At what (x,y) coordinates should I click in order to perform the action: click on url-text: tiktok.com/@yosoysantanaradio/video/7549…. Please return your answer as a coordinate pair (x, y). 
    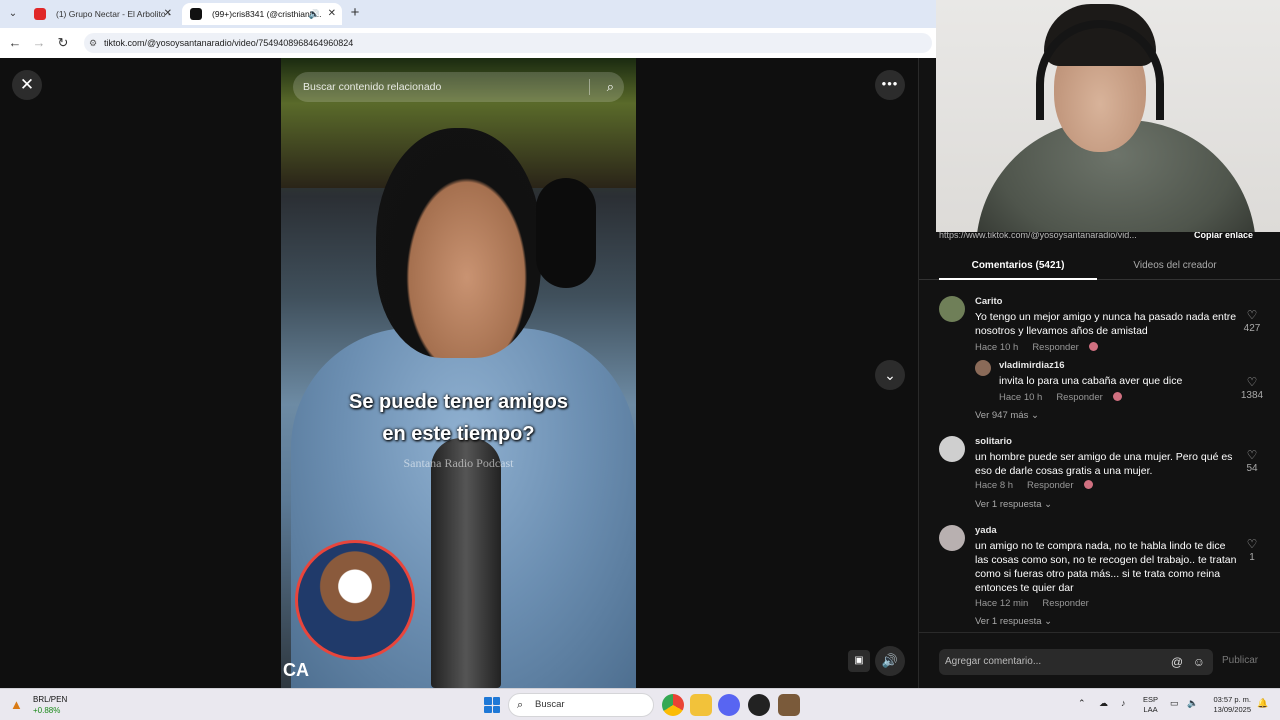
    Looking at the image, I should click on (229, 43).